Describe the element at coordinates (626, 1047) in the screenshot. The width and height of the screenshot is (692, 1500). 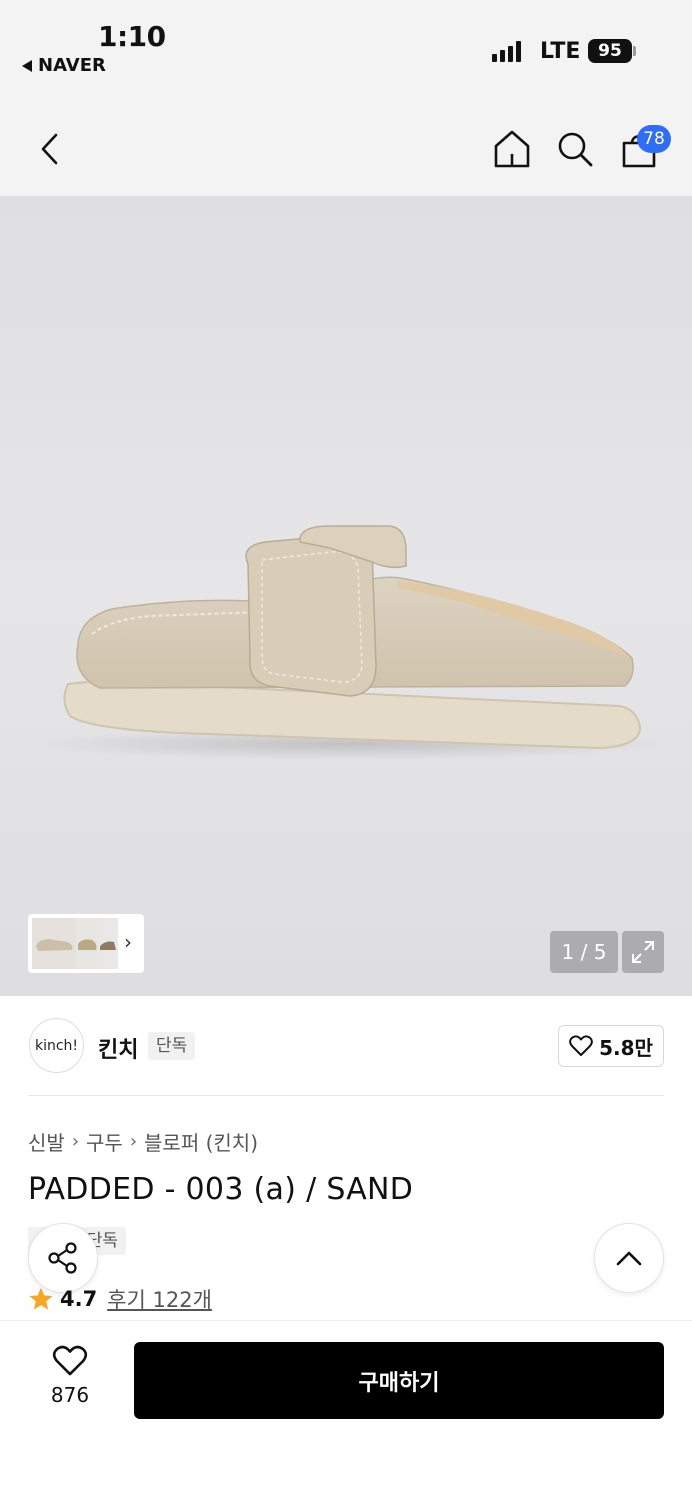
I see `brand-like-count: 5.8만` at that location.